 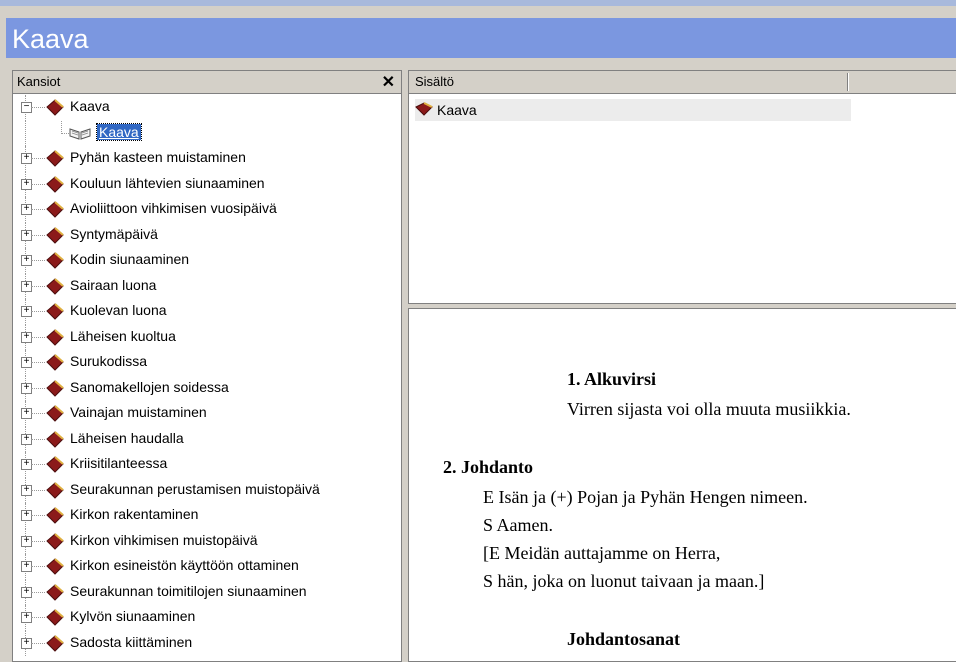 What do you see at coordinates (478, 3) in the screenshot?
I see `title-bar-accent` at bounding box center [478, 3].